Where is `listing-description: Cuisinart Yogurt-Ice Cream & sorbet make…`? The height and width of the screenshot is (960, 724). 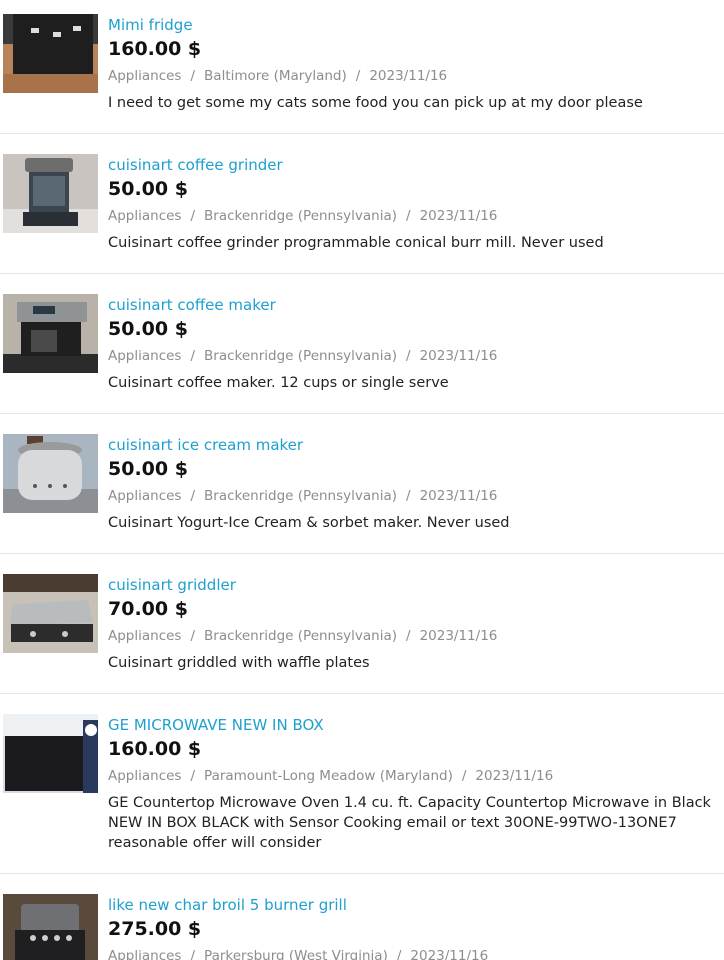 listing-description: Cuisinart Yogurt-Ice Cream & sorbet make… is located at coordinates (309, 523).